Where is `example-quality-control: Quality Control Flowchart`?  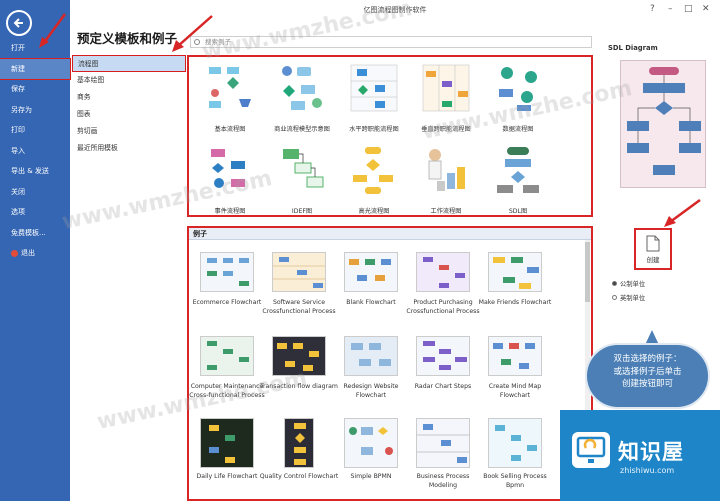
example-quality-control: Quality Control Flowchart is located at coordinates (299, 450).